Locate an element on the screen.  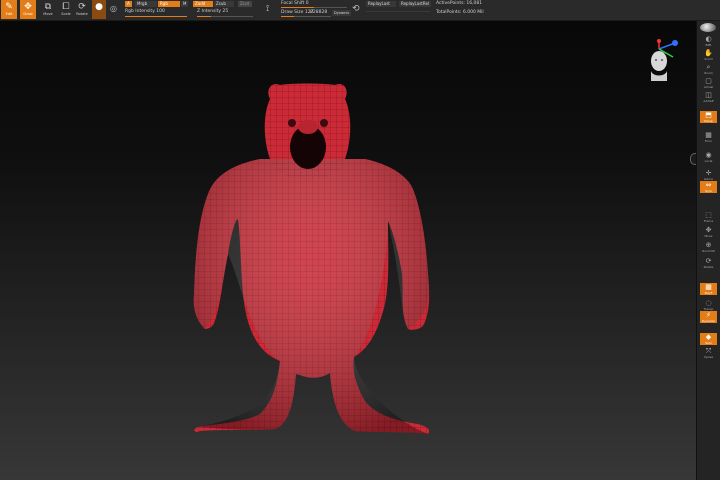
shelf-button-label: PolyF is located at coordinates (708, 292).